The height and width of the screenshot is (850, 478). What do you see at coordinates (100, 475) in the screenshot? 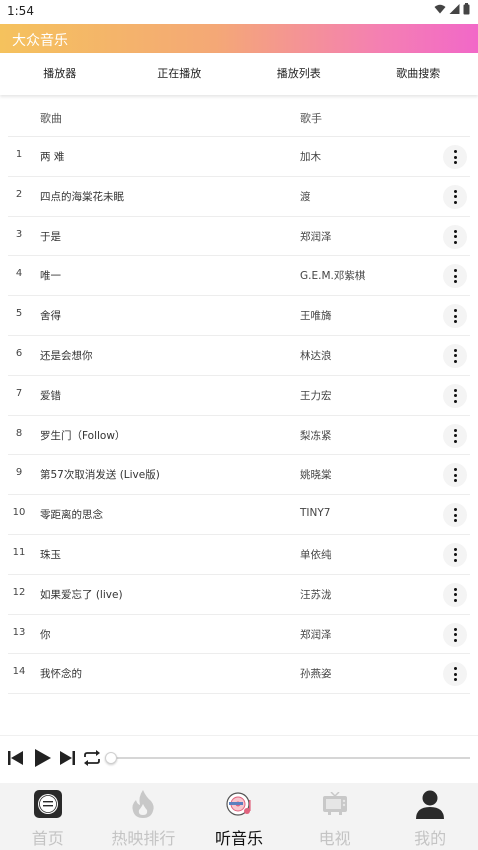
I see `song-title: 第57次取消发送 (Live版)` at bounding box center [100, 475].